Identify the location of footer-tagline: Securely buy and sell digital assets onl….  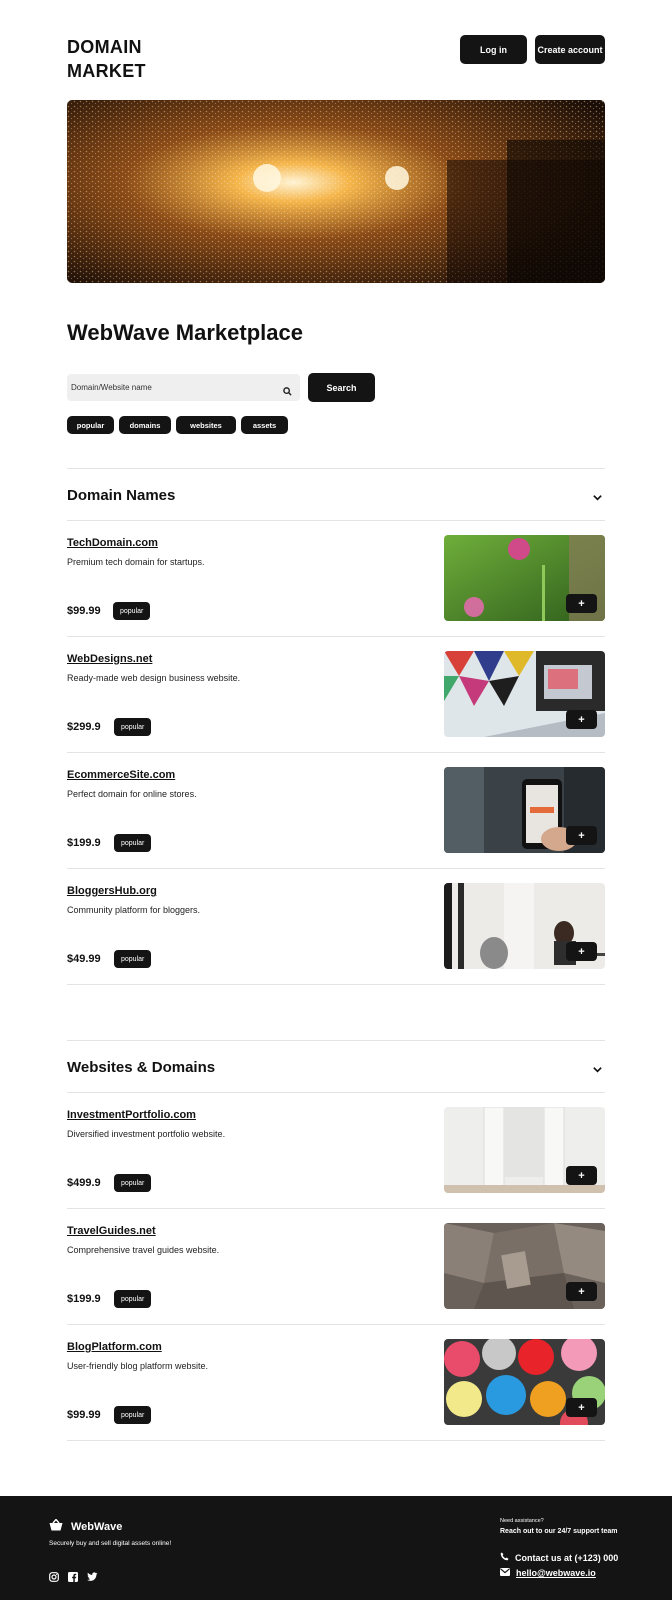
(110, 1543).